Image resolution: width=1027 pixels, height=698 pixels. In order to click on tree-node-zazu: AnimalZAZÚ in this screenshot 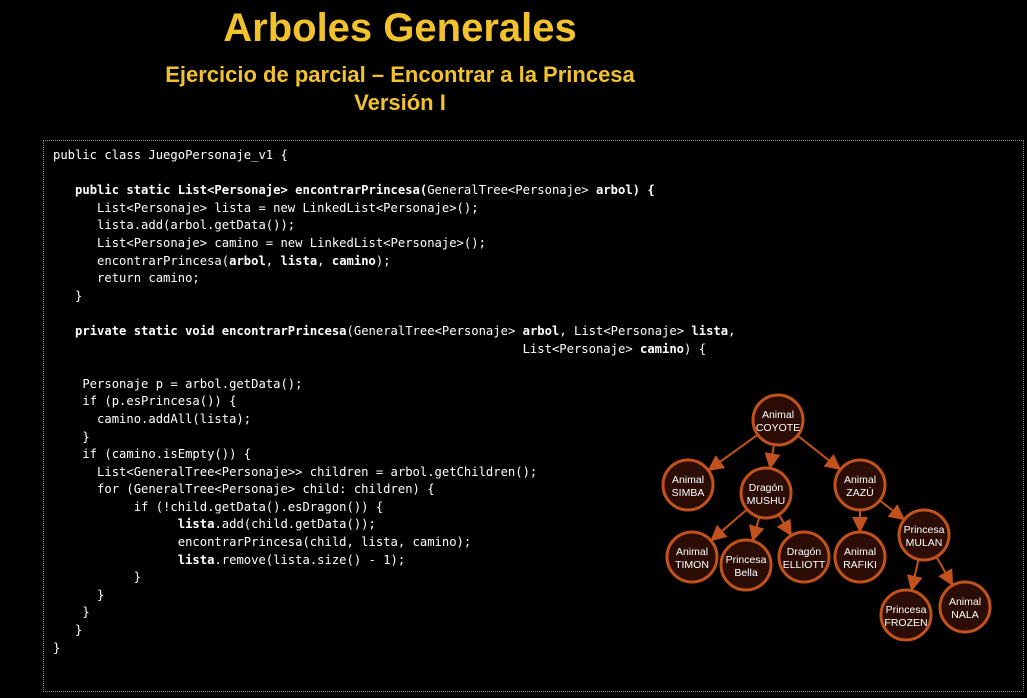, I will do `click(860, 485)`.